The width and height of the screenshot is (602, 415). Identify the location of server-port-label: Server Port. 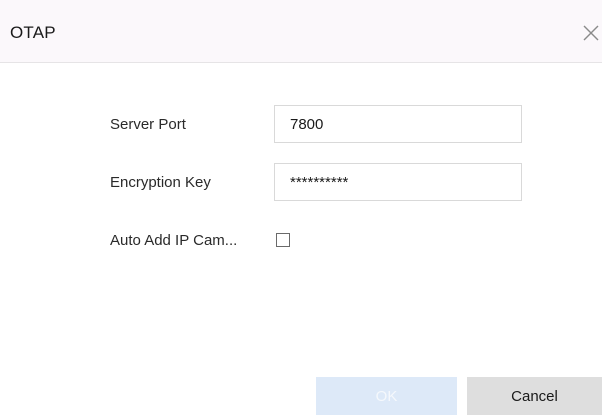
(148, 124).